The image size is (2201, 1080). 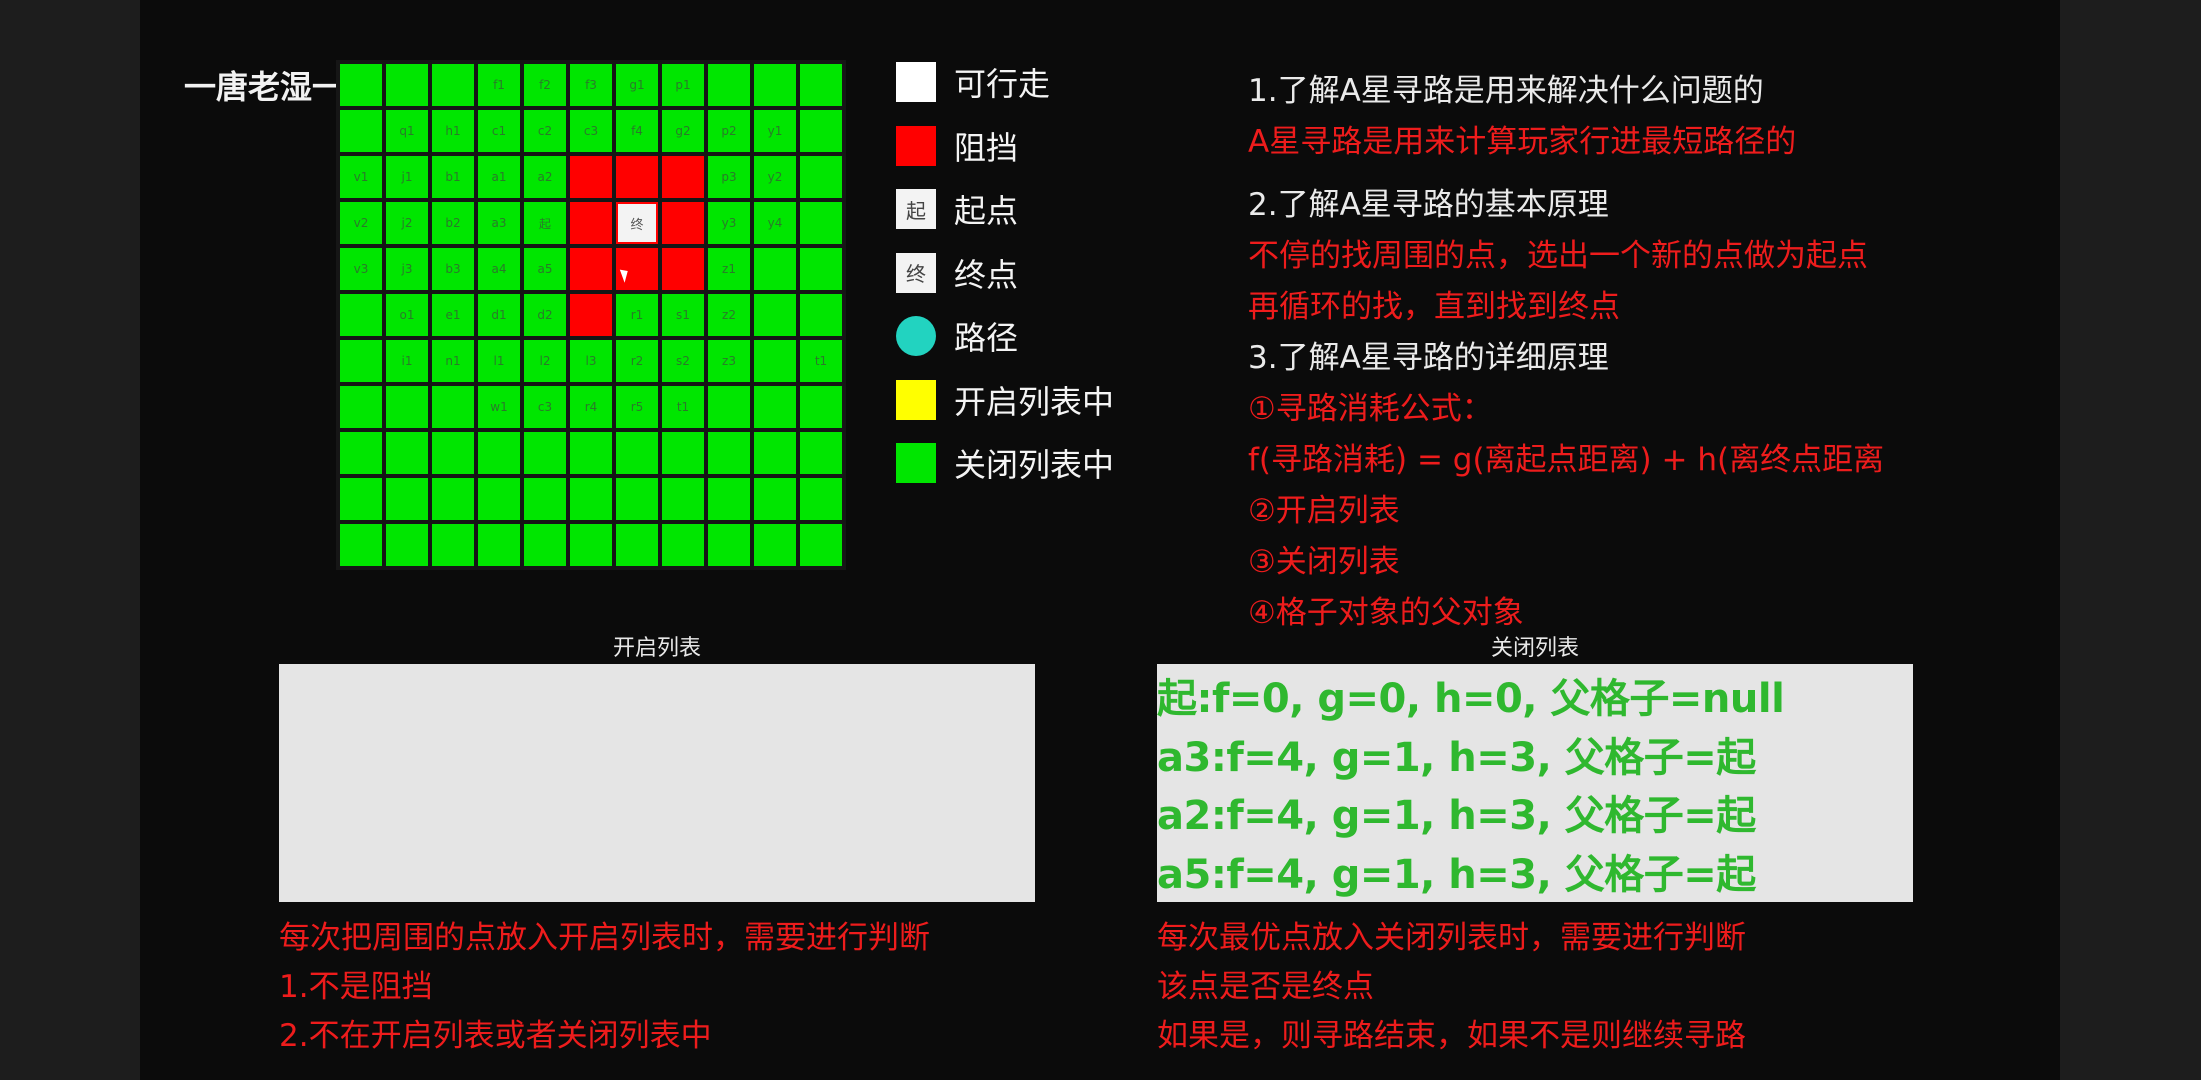 What do you see at coordinates (499, 407) in the screenshot?
I see `grid-cell: w1` at bounding box center [499, 407].